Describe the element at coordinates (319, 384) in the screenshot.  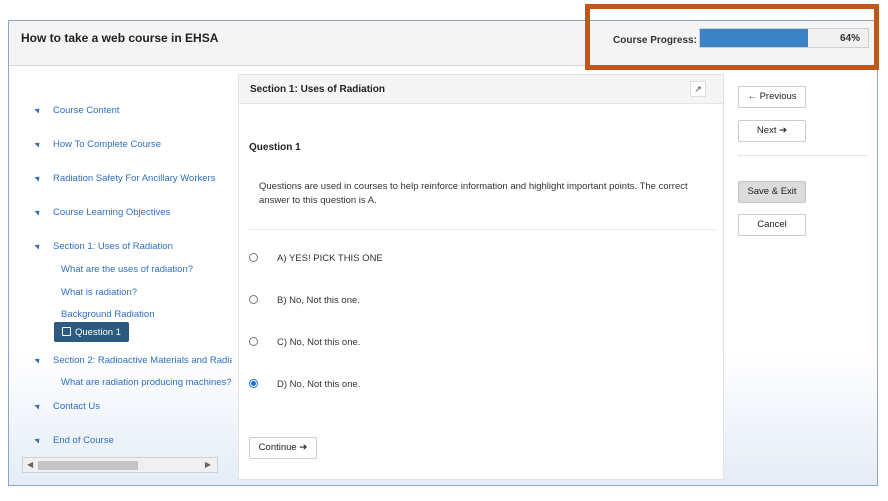
I see `option-label: D) No, Not this one.` at that location.